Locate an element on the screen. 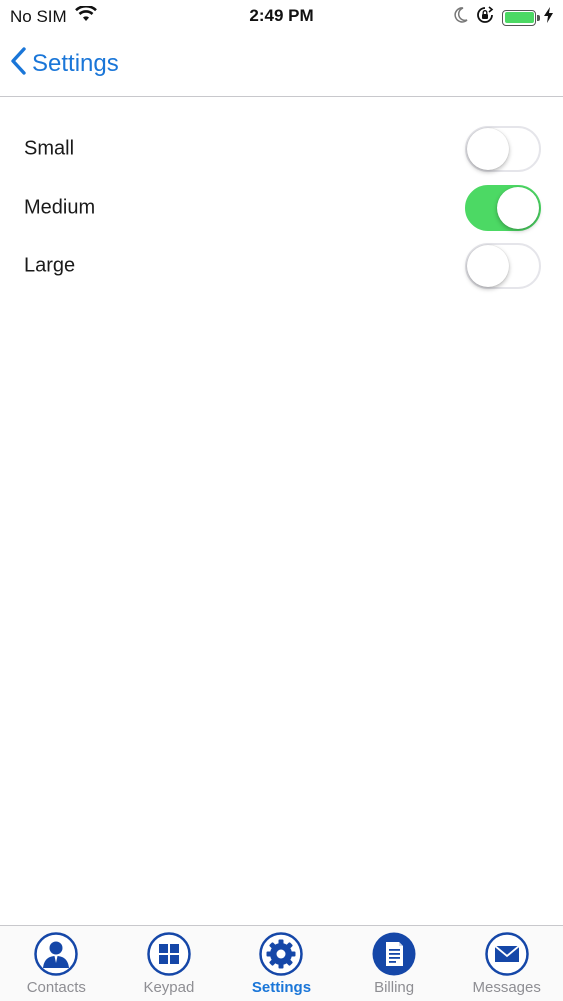 This screenshot has height=1001, width=563. navigation-bar: Settings is located at coordinates (281, 65).